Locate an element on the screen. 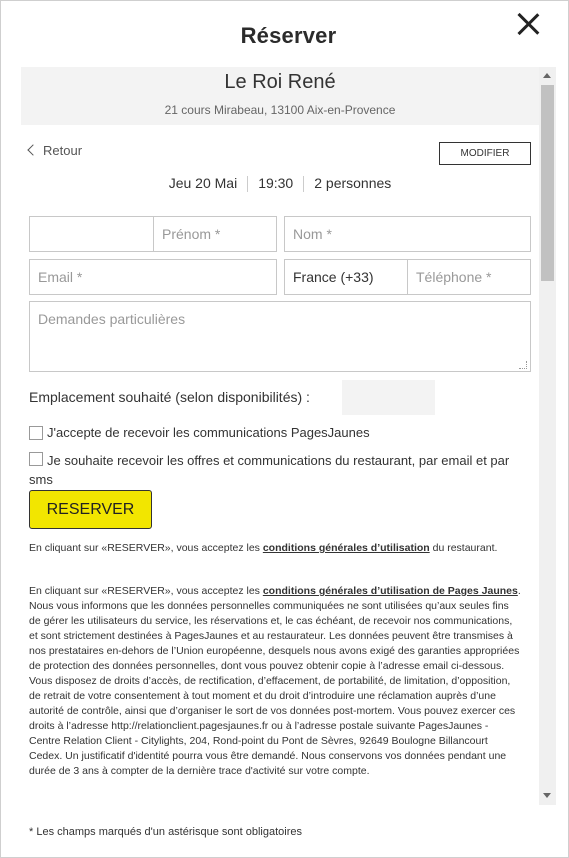 Image resolution: width=569 pixels, height=858 pixels. restaurant-terms-link: conditions générales d’utilisation is located at coordinates (346, 548).